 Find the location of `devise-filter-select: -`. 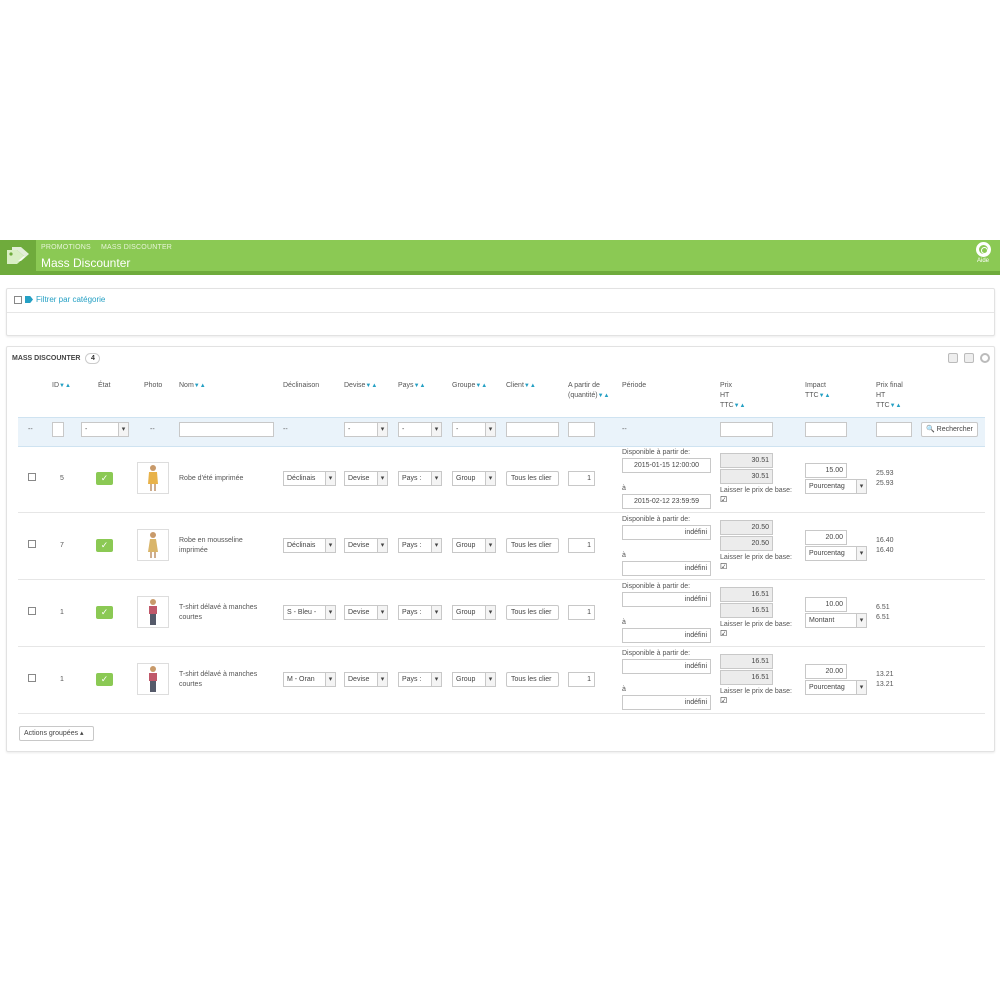

devise-filter-select: - is located at coordinates (366, 429).